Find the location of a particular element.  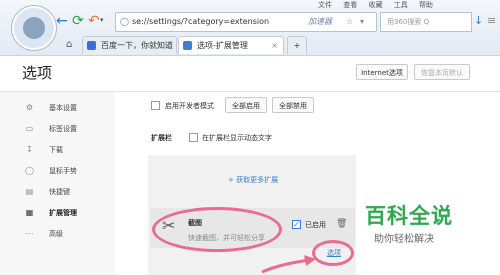

get-more-extensions-link: + 获取更多扩展 is located at coordinates (253, 180).